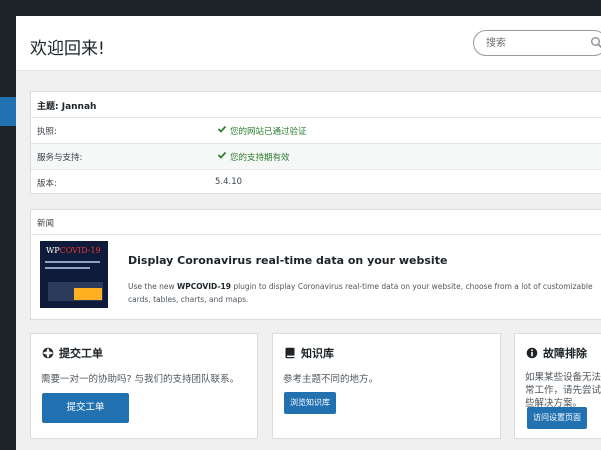  Describe the element at coordinates (140, 379) in the screenshot. I see `submit-ticket-desc: 需要一对一的协助吗? 与我们的支持团队联系。` at that location.